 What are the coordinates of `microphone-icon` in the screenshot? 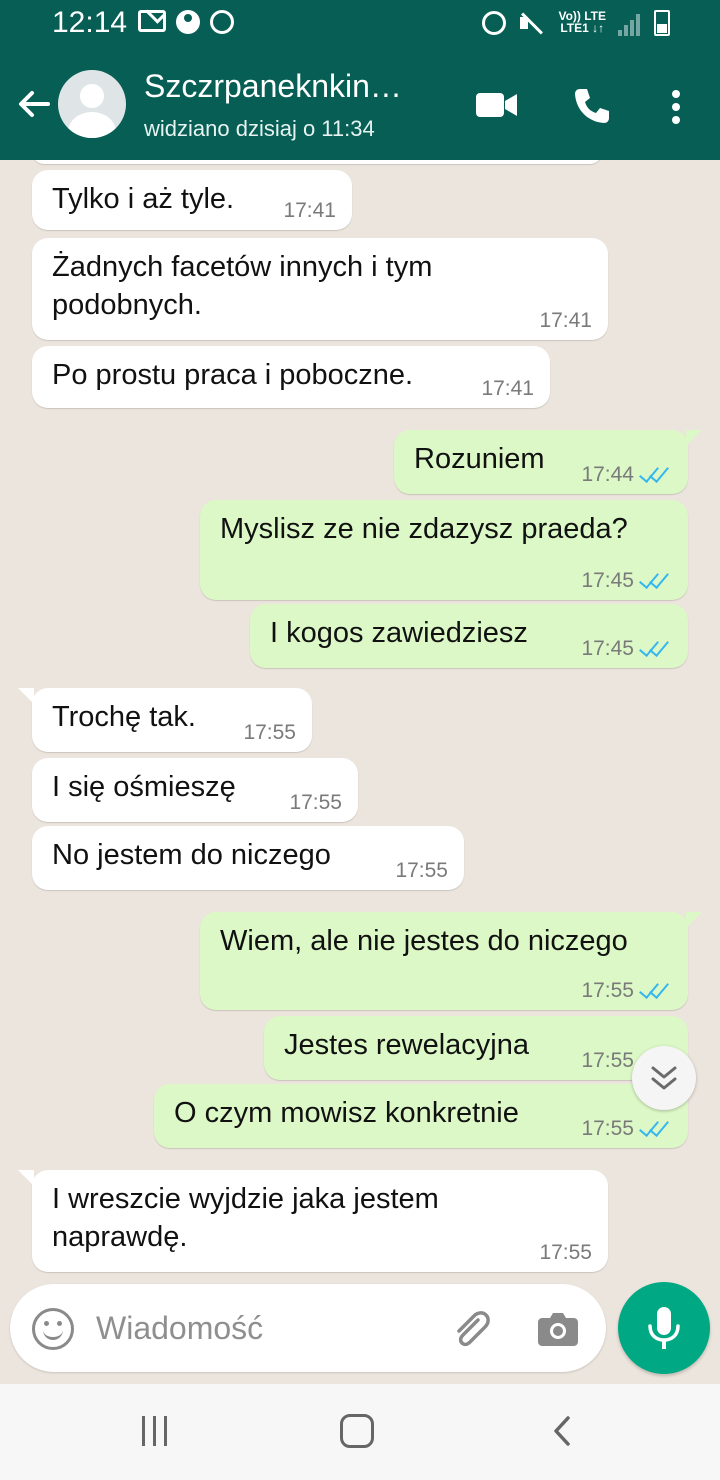 It's located at (664, 1328).